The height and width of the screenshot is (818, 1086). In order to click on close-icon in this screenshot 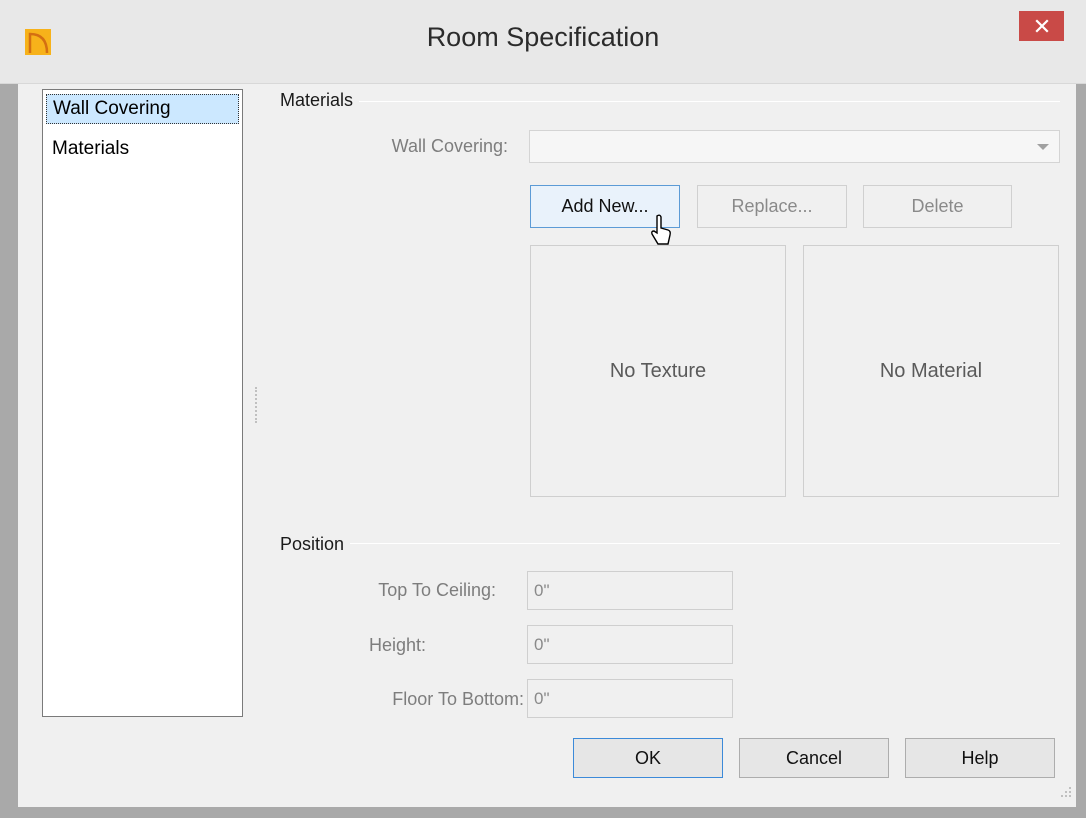, I will do `click(1041, 26)`.